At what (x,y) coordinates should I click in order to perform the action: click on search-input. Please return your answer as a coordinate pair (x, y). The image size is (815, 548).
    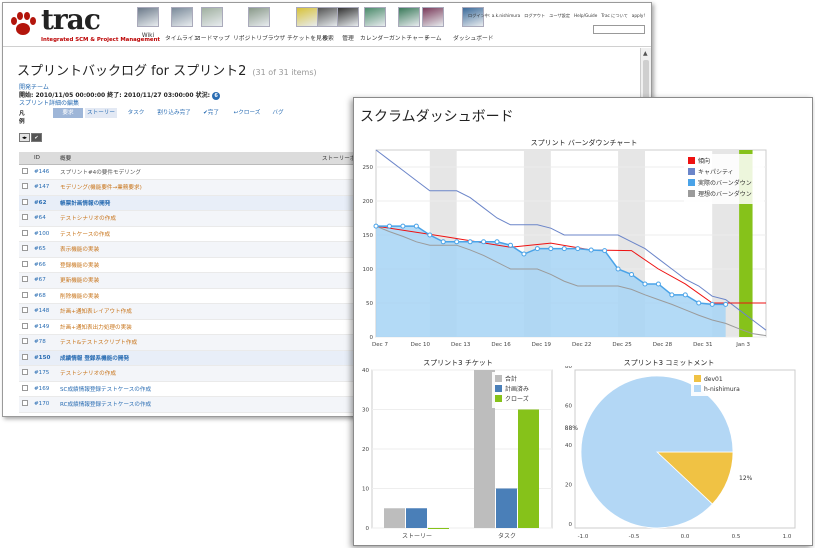
    Looking at the image, I should click on (619, 29).